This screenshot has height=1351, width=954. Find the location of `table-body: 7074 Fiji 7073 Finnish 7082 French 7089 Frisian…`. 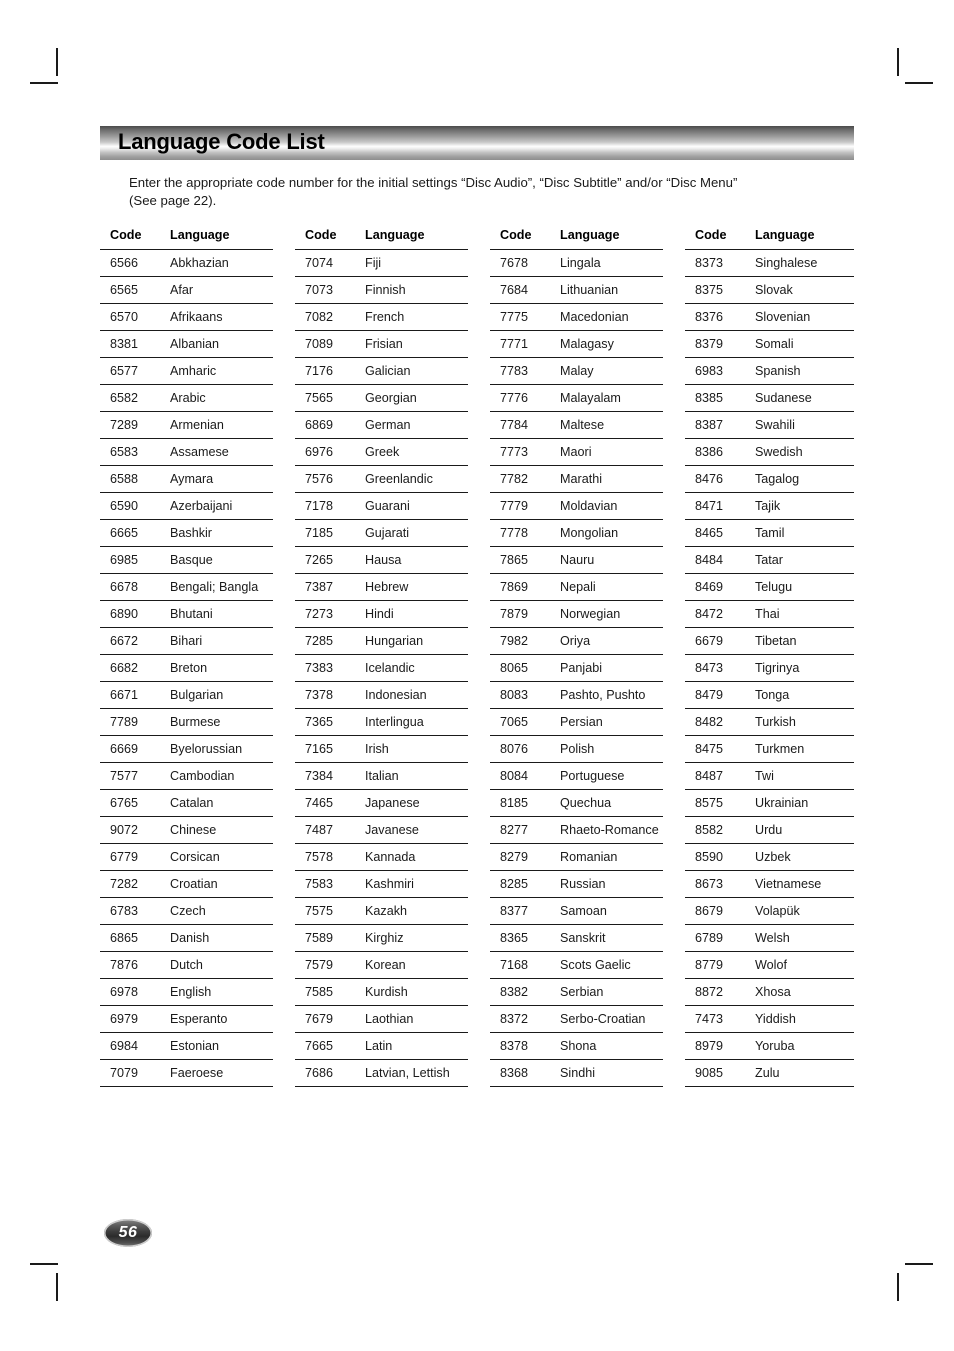

table-body: 7074 Fiji 7073 Finnish 7082 French 7089 Frisian… is located at coordinates (381, 668).